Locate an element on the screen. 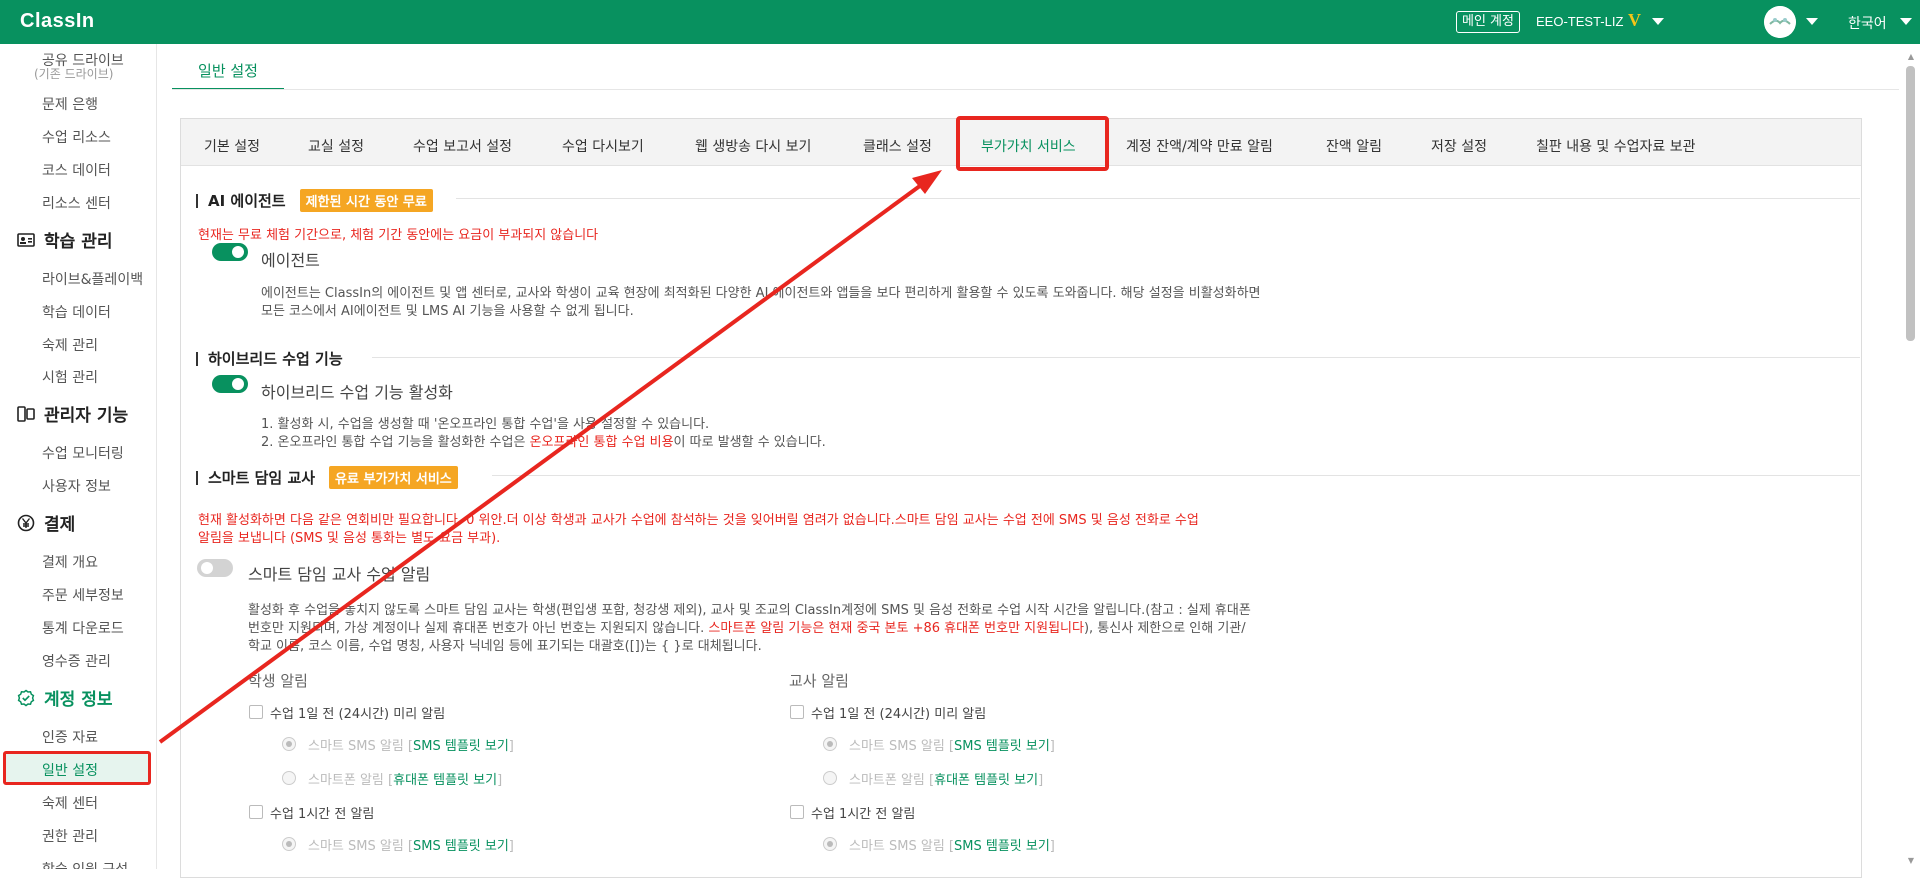 This screenshot has height=878, width=1920. sidebar-item-user-info: 사용자 정보 is located at coordinates (76, 486).